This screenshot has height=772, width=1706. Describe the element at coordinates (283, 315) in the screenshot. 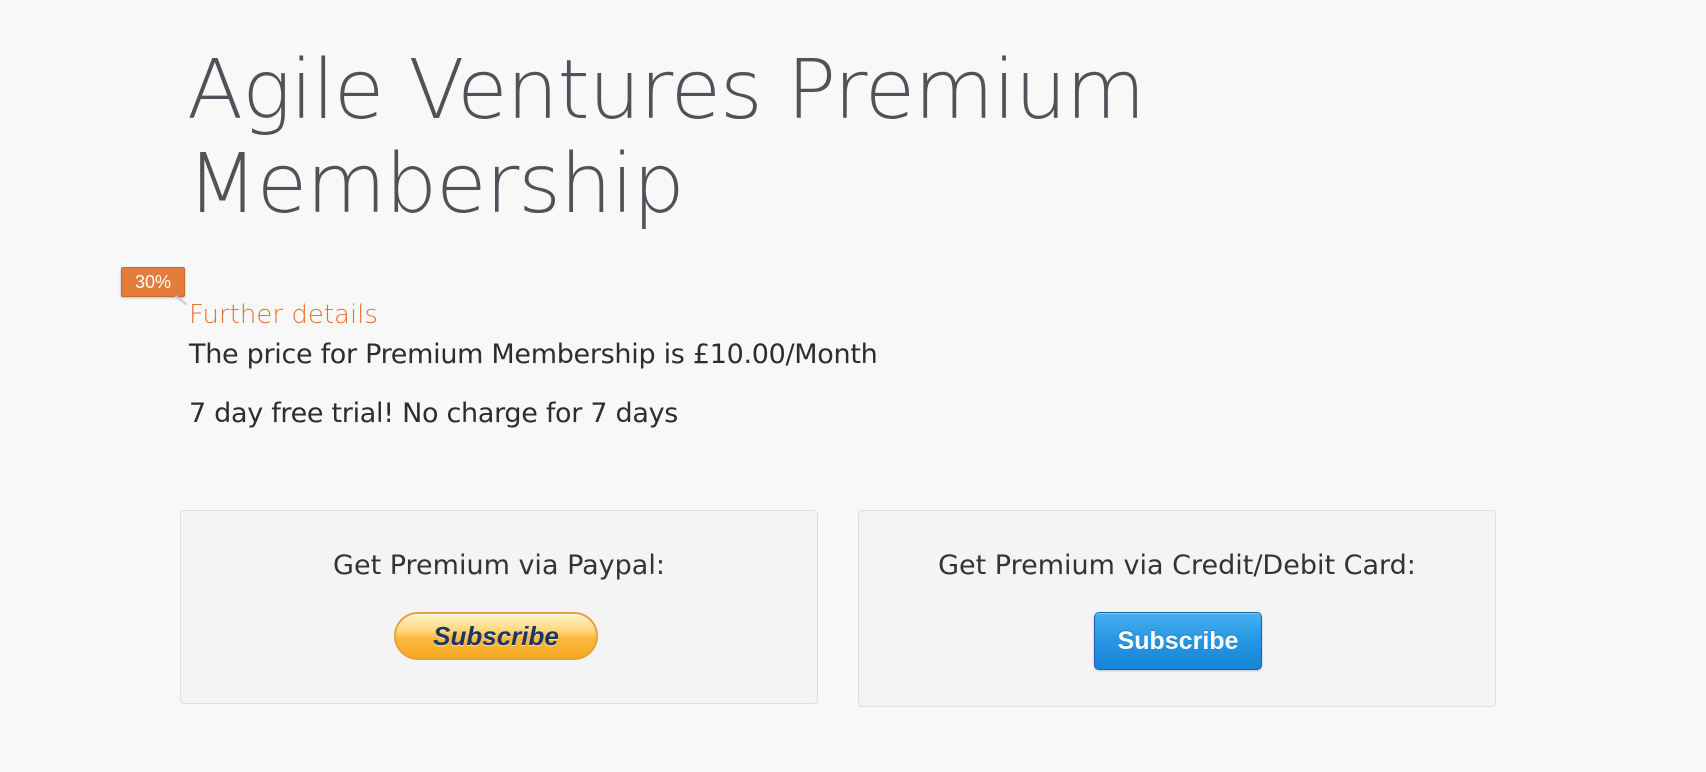

I see `further-details-heading: Further details` at that location.